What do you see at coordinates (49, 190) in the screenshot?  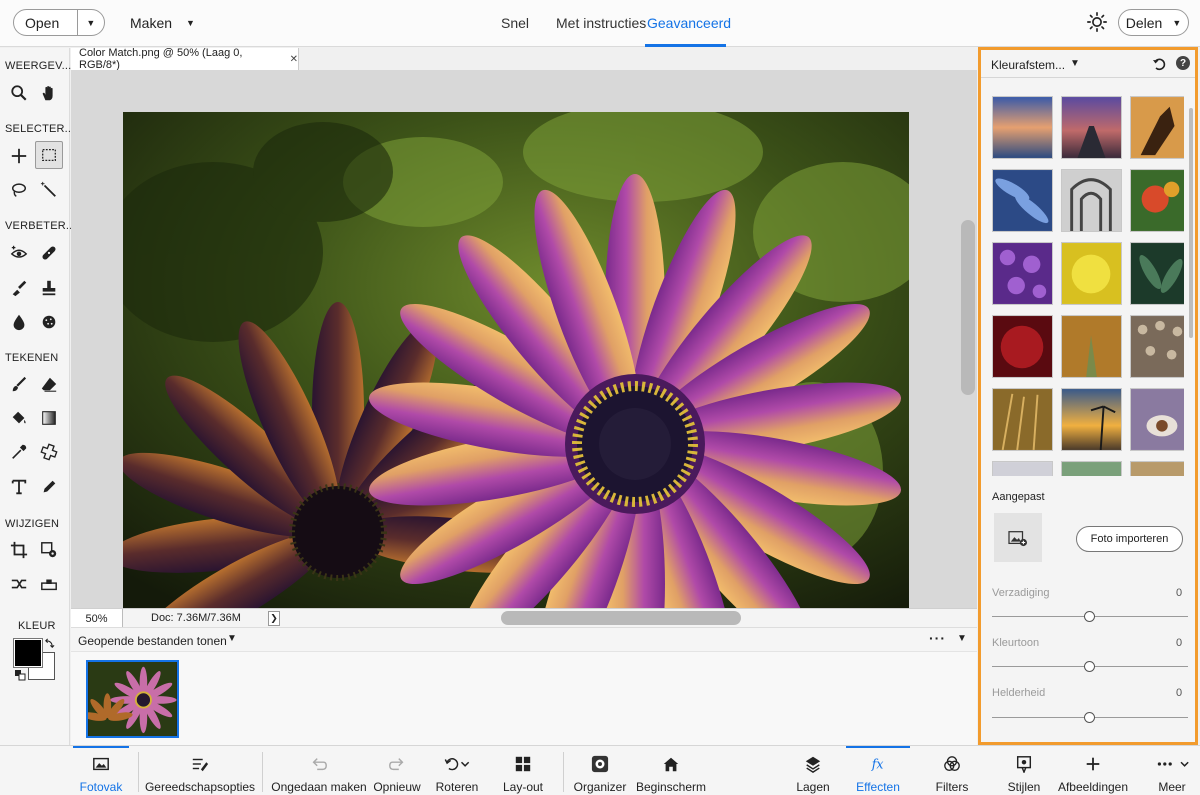 I see `magic-wand-tool-icon` at bounding box center [49, 190].